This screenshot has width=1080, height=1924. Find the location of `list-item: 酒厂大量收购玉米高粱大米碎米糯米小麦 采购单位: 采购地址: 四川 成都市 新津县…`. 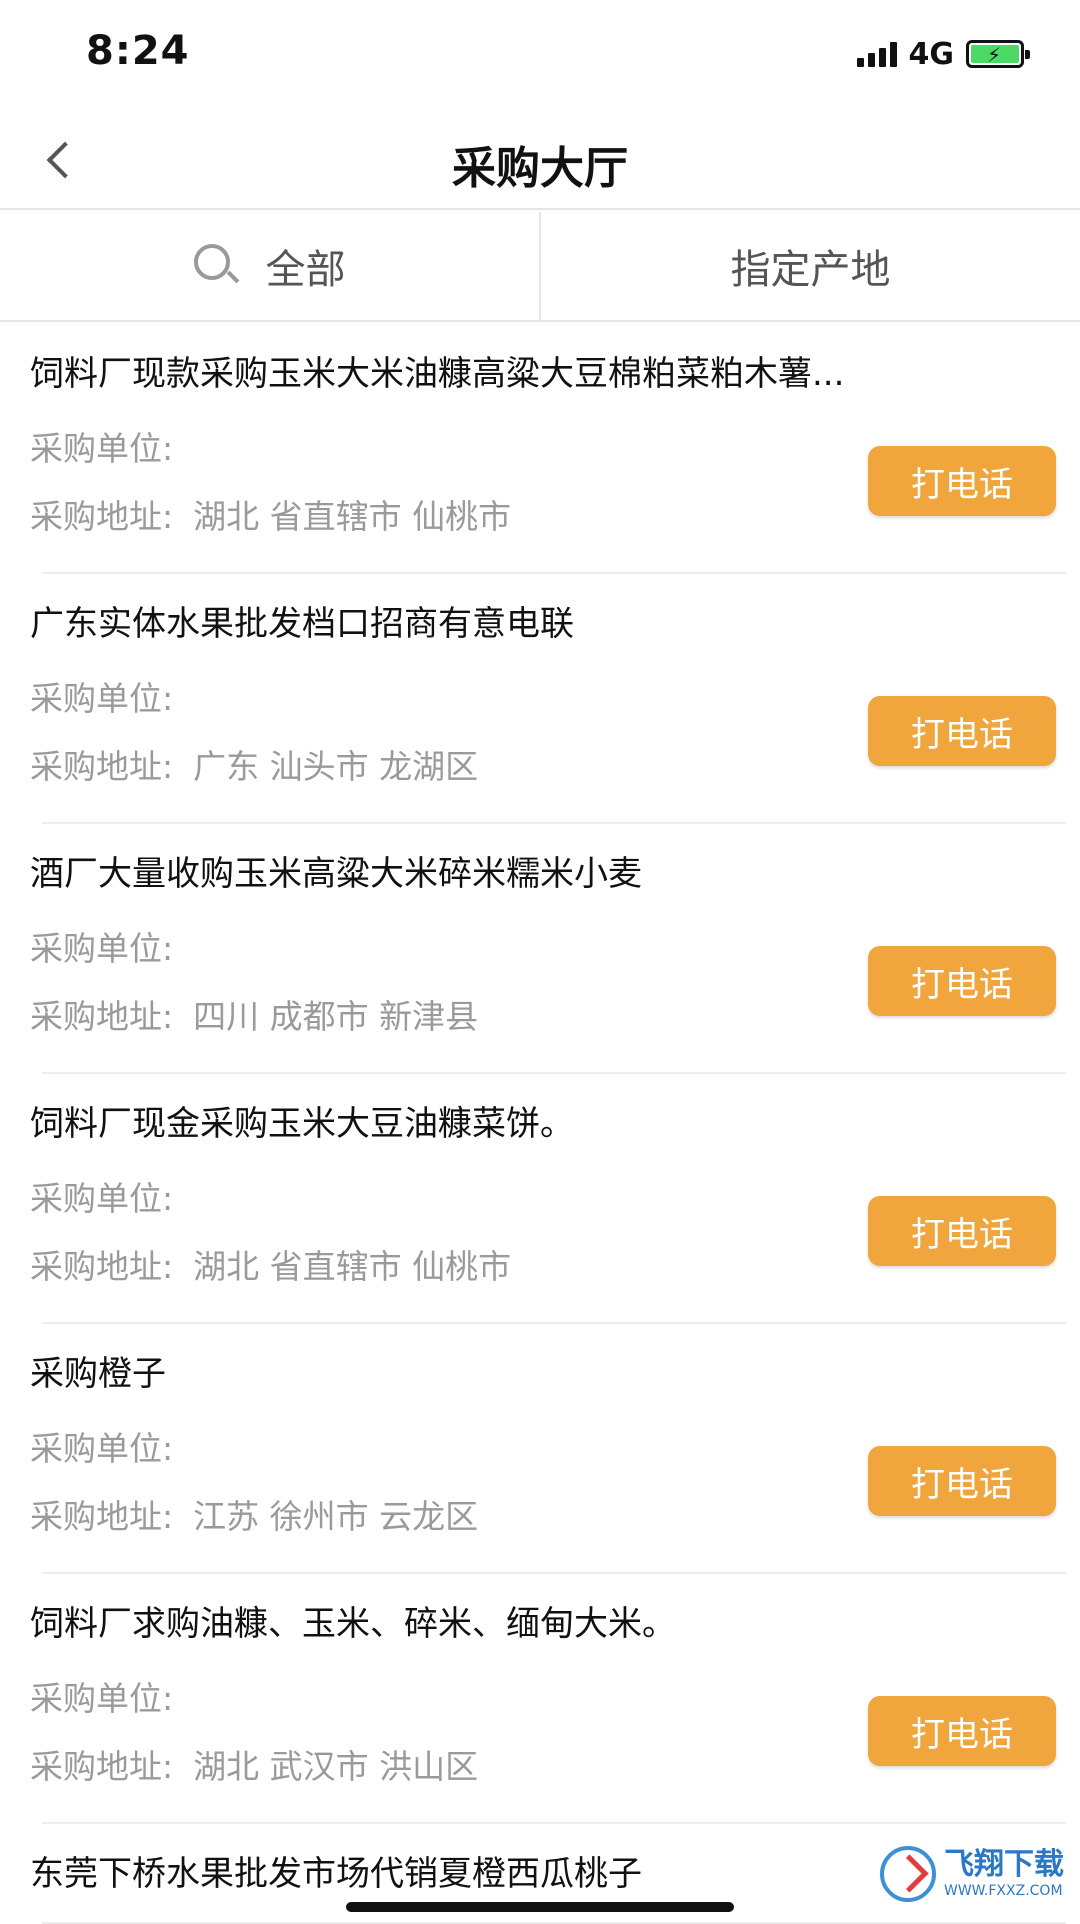

list-item: 酒厂大量收购玉米高粱大米碎米糯米小麦 采购单位: 采购地址: 四川 成都市 新津县… is located at coordinates (540, 949).